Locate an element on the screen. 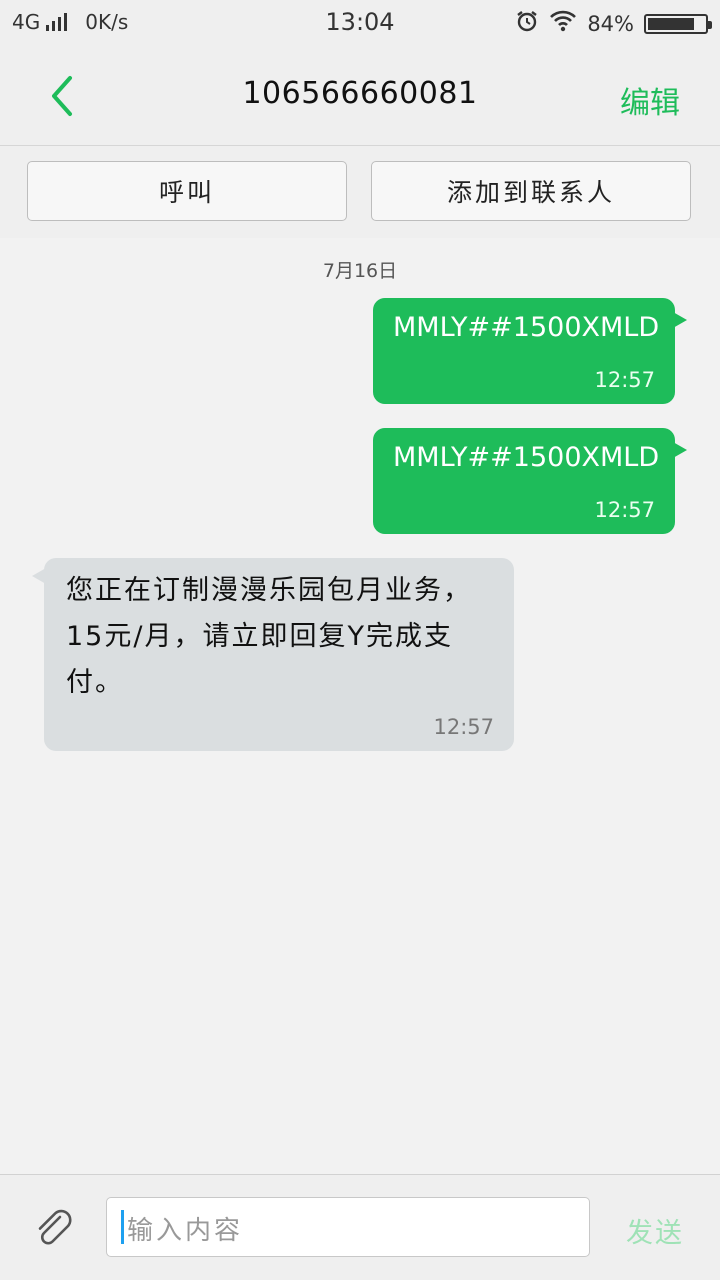  text-caret is located at coordinates (122, 1227).